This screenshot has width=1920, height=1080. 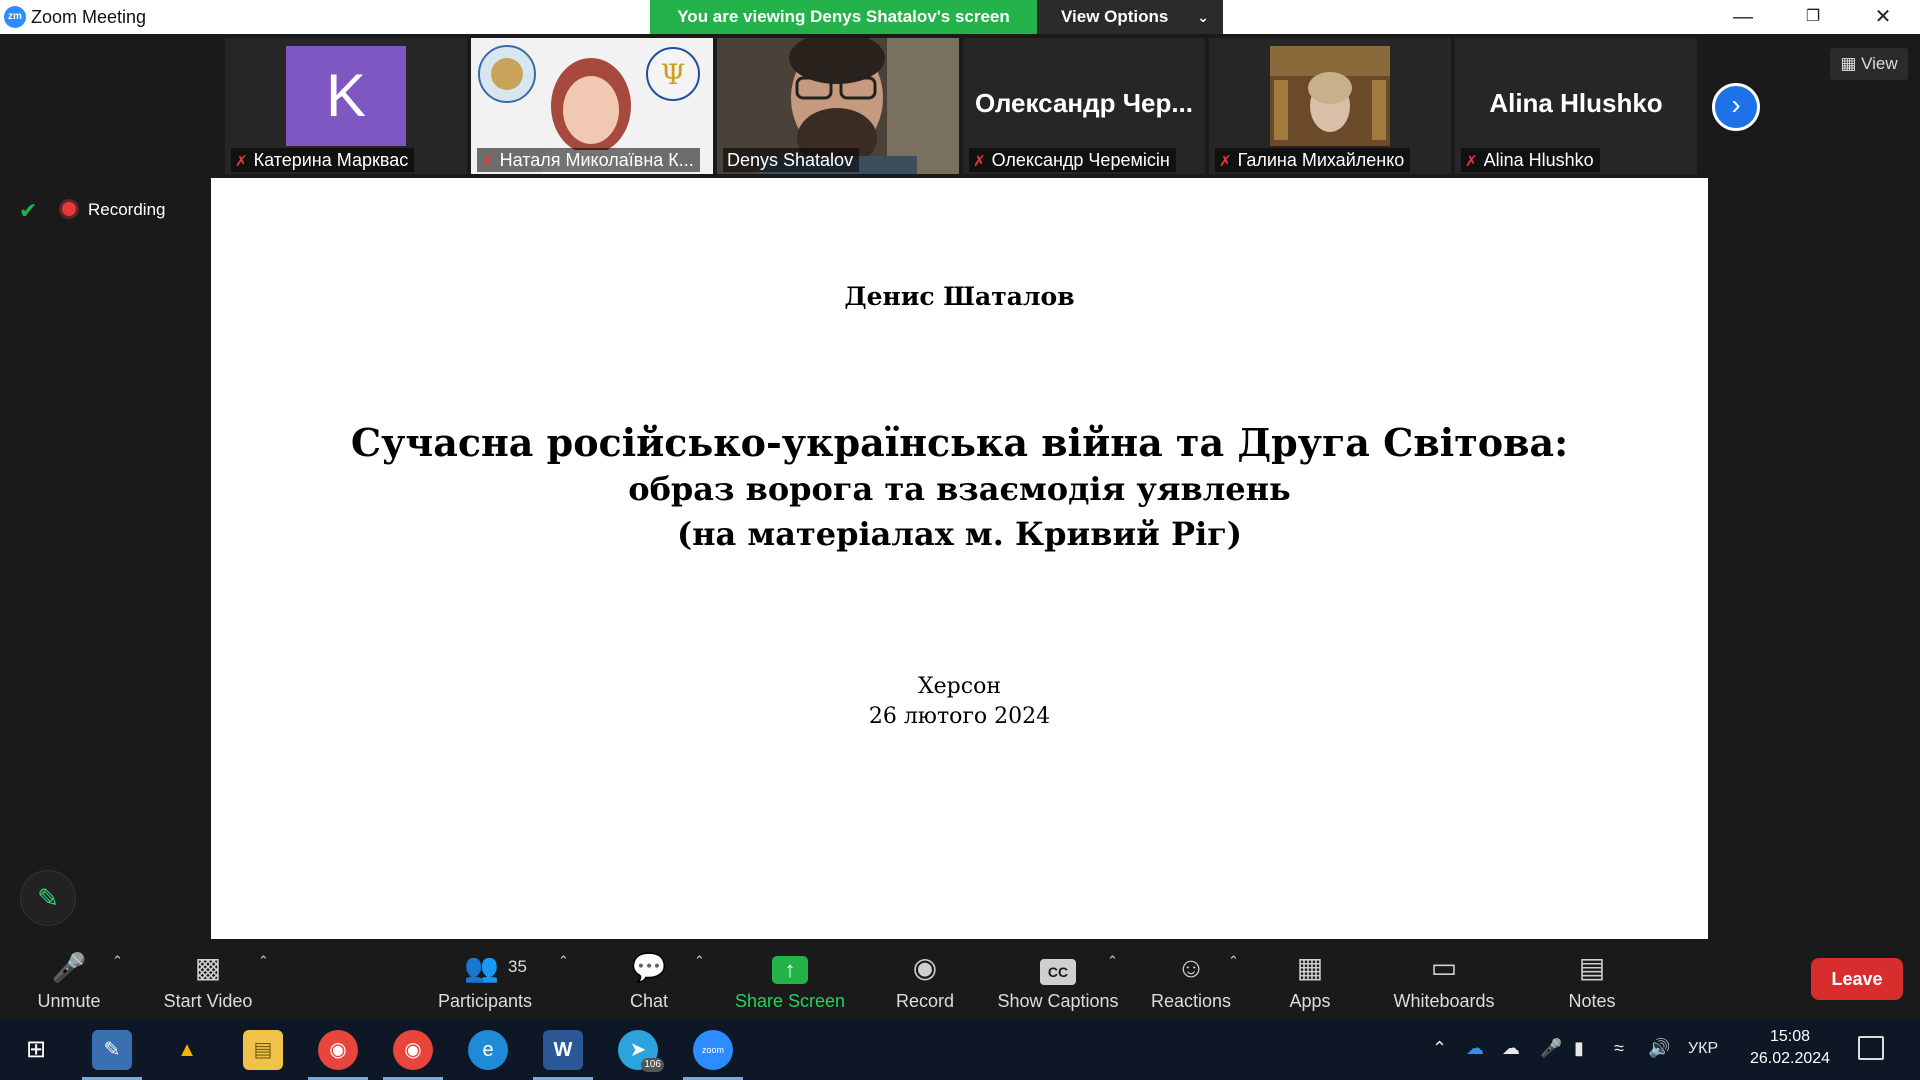 I want to click on svg-text: Ψ, so click(x=673, y=74).